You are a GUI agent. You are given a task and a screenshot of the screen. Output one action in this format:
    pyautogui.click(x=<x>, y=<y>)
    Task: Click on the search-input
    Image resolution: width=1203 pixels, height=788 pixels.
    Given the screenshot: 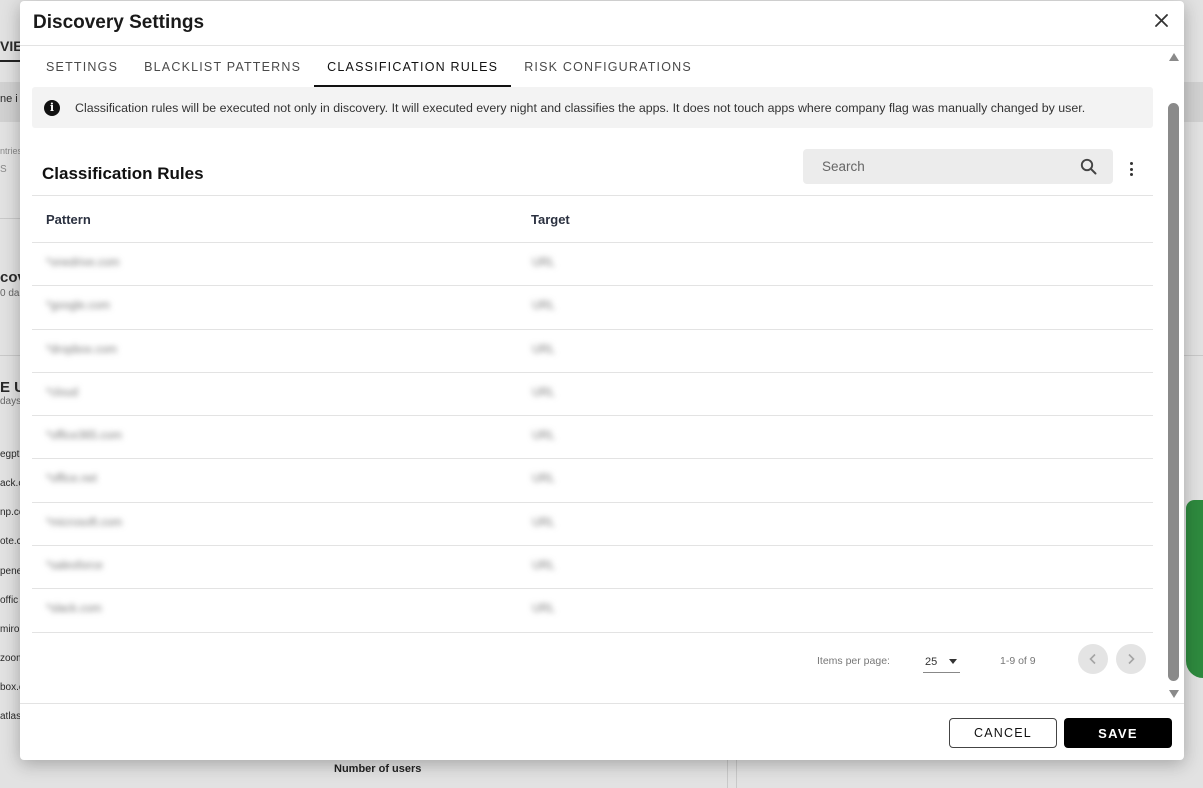 What is the action you would take?
    pyautogui.click(x=942, y=166)
    